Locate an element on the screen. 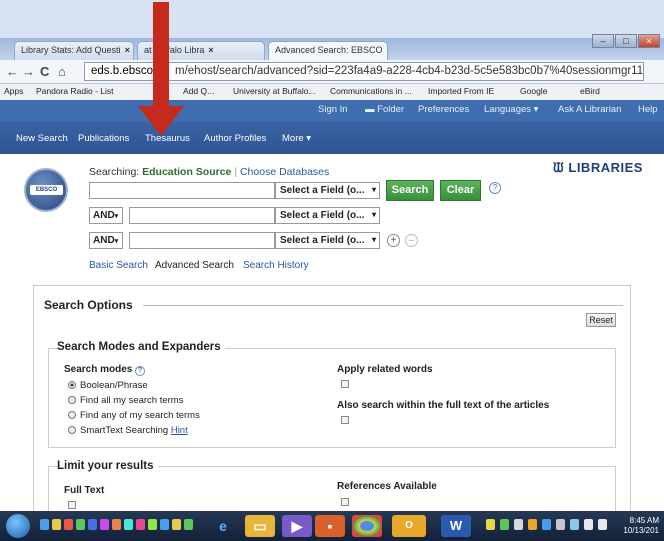 Image resolution: width=664 pixels, height=541 pixels. database-name: Education Source is located at coordinates (187, 172).